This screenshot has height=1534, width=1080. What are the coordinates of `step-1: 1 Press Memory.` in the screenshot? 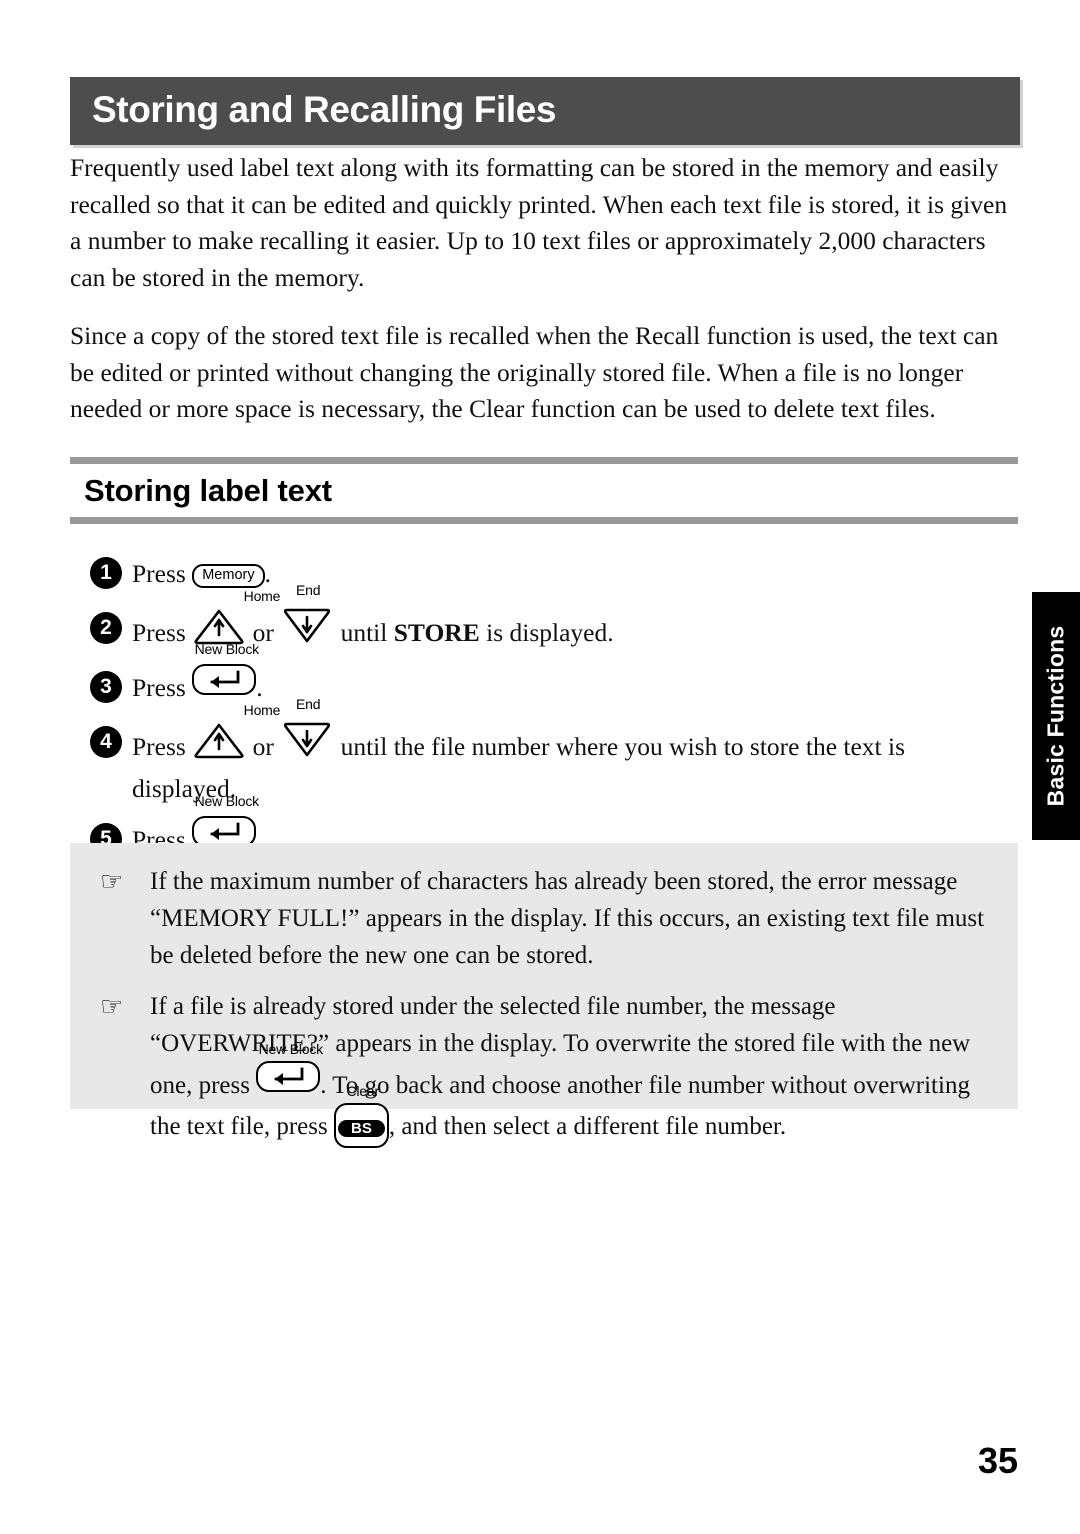 It's located at (535, 573).